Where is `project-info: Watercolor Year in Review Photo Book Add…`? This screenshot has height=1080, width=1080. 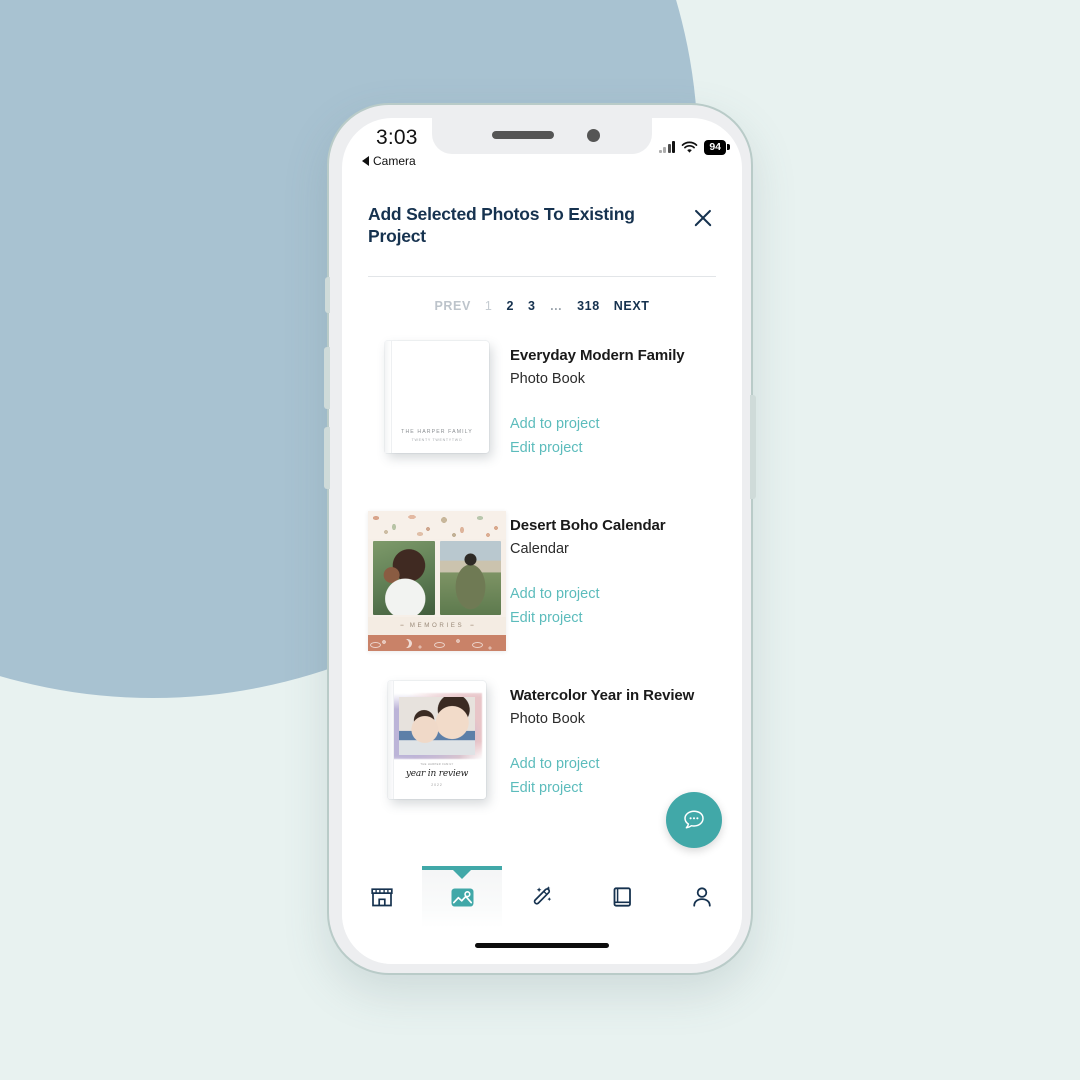 project-info: Watercolor Year in Review Photo Book Add… is located at coordinates (615, 738).